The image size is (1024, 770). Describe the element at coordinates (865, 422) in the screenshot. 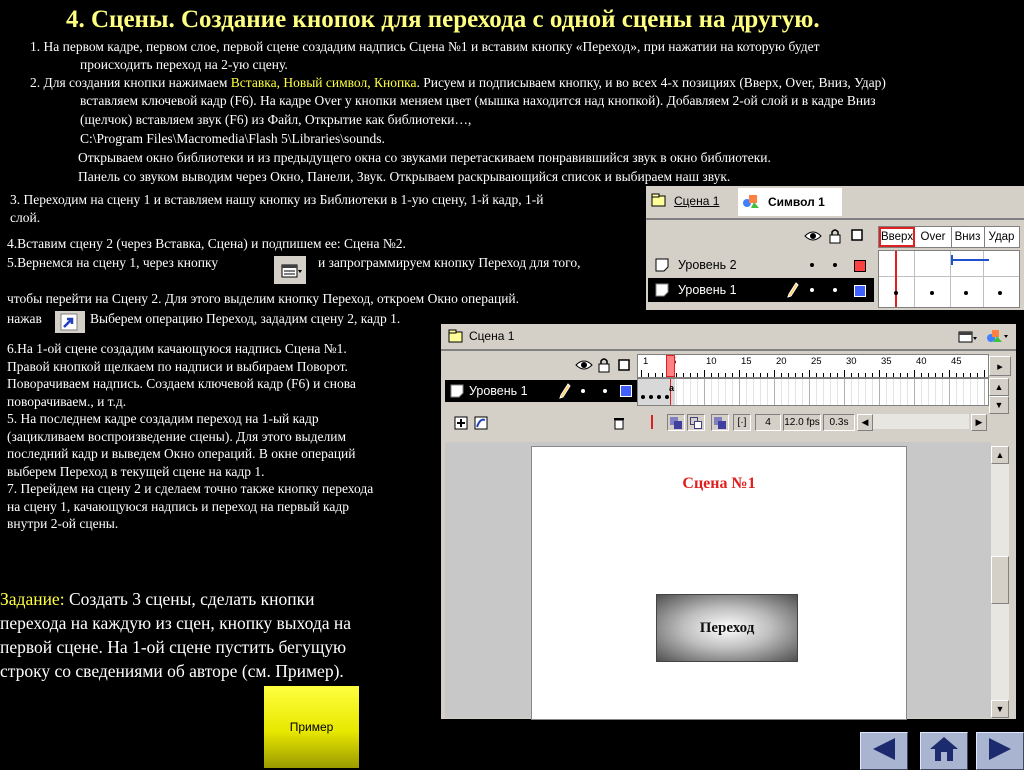

I see `scroll-left-icon: ◀` at that location.